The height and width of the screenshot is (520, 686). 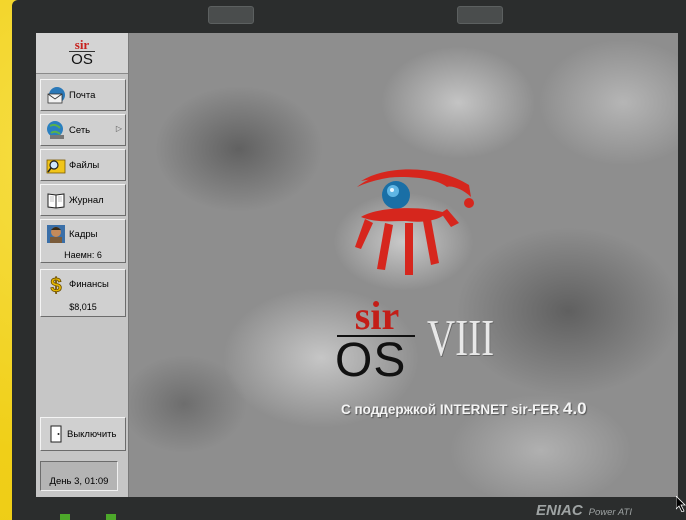 I want to click on sidebar-item-label: Сеть, so click(x=80, y=130).